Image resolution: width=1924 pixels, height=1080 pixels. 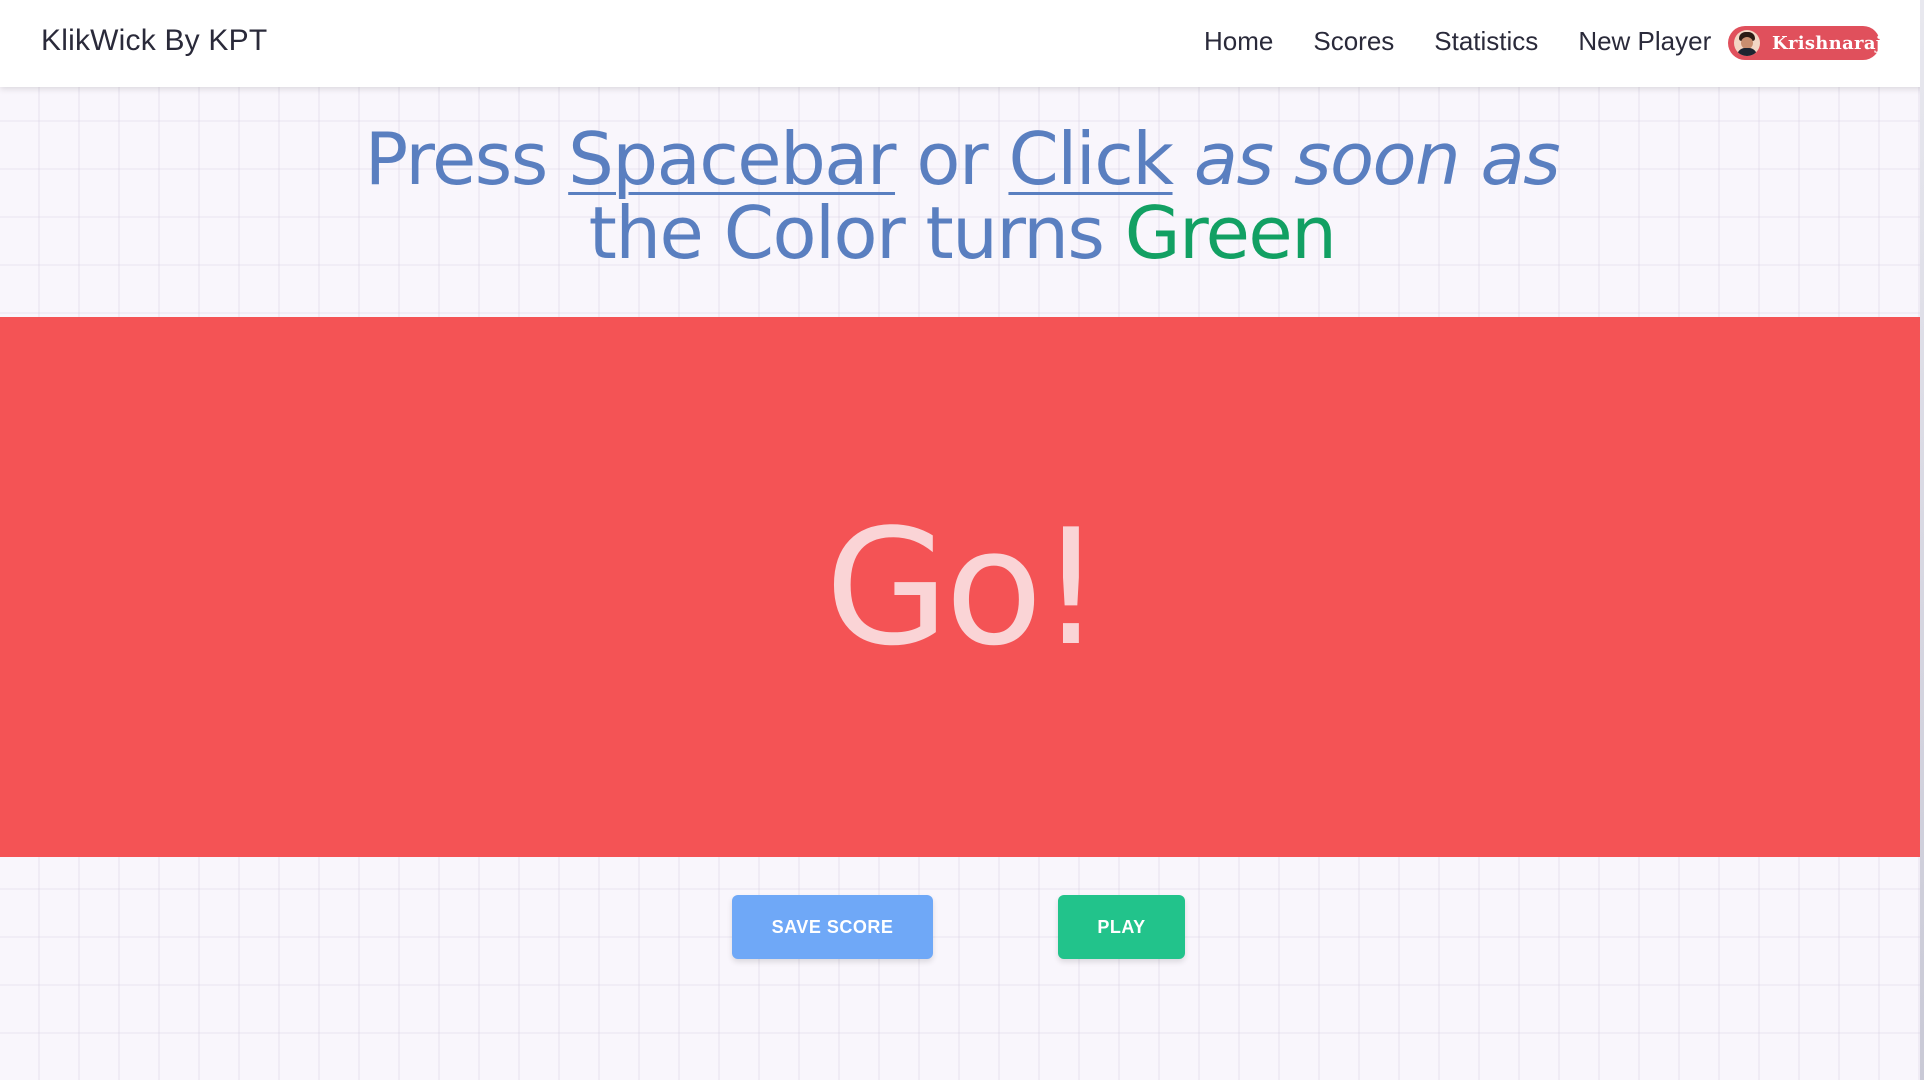 I want to click on headline-or: or, so click(x=952, y=159).